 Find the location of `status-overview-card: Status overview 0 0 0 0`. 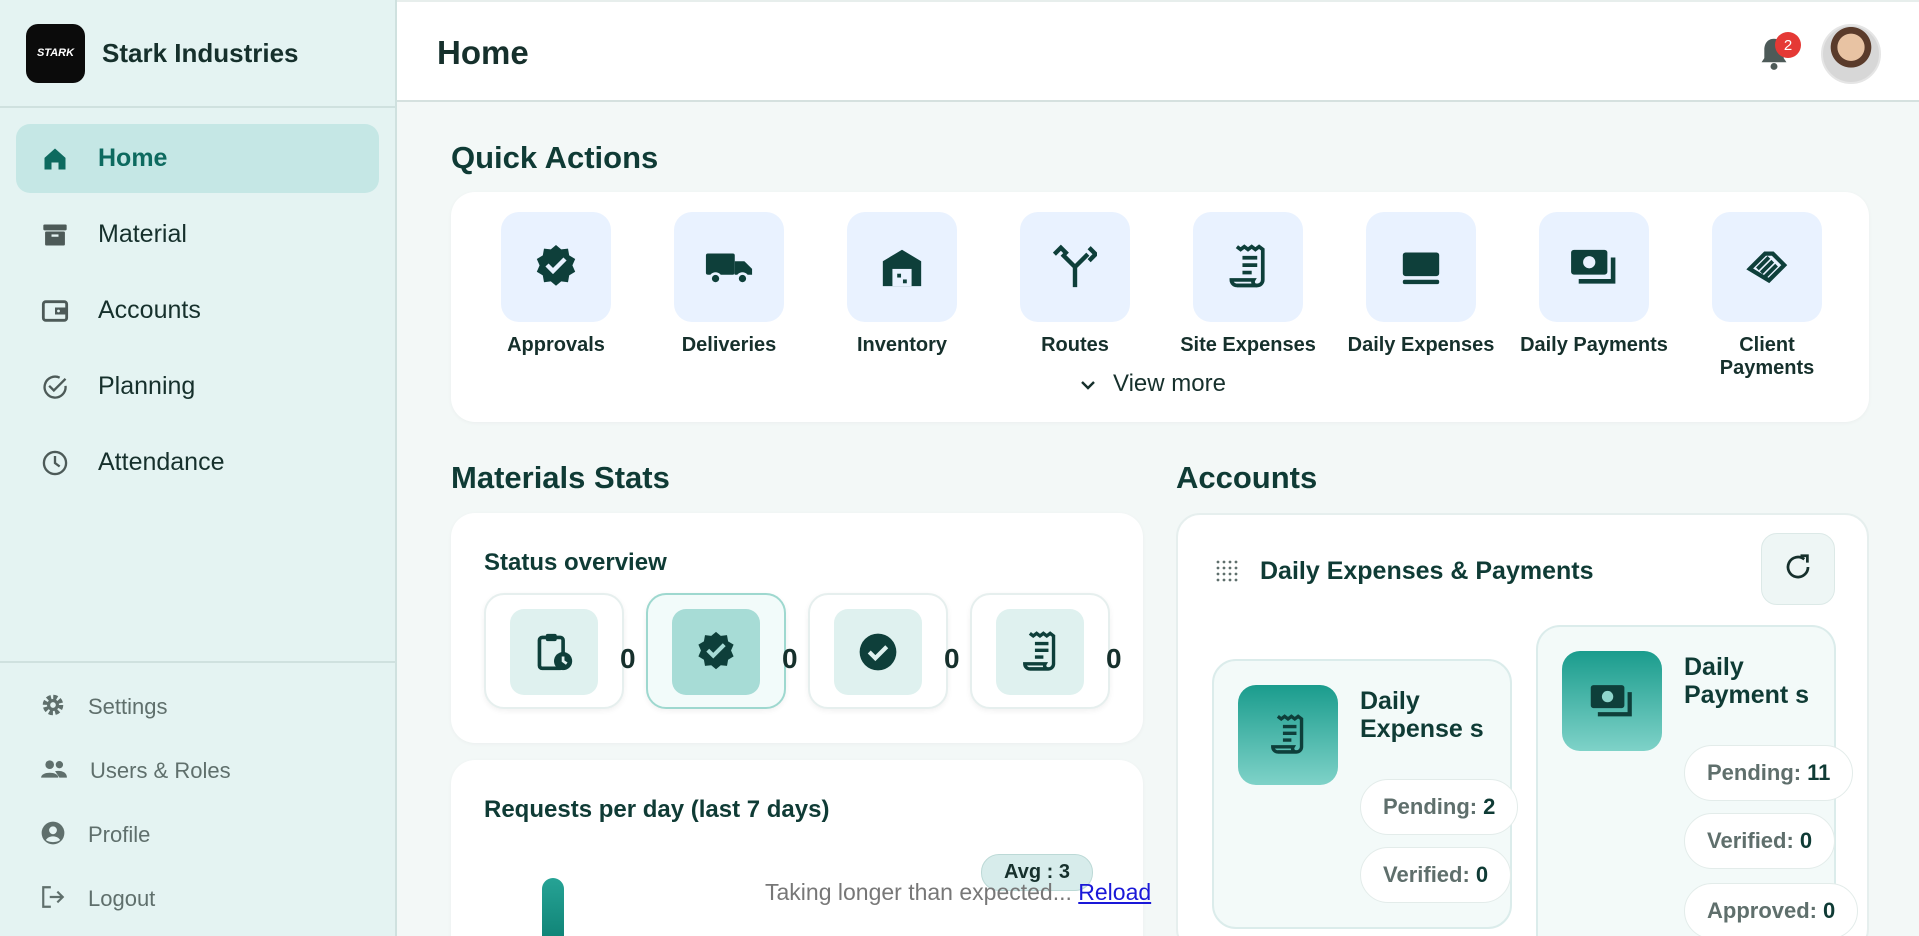

status-overview-card: Status overview 0 0 0 0 is located at coordinates (797, 628).